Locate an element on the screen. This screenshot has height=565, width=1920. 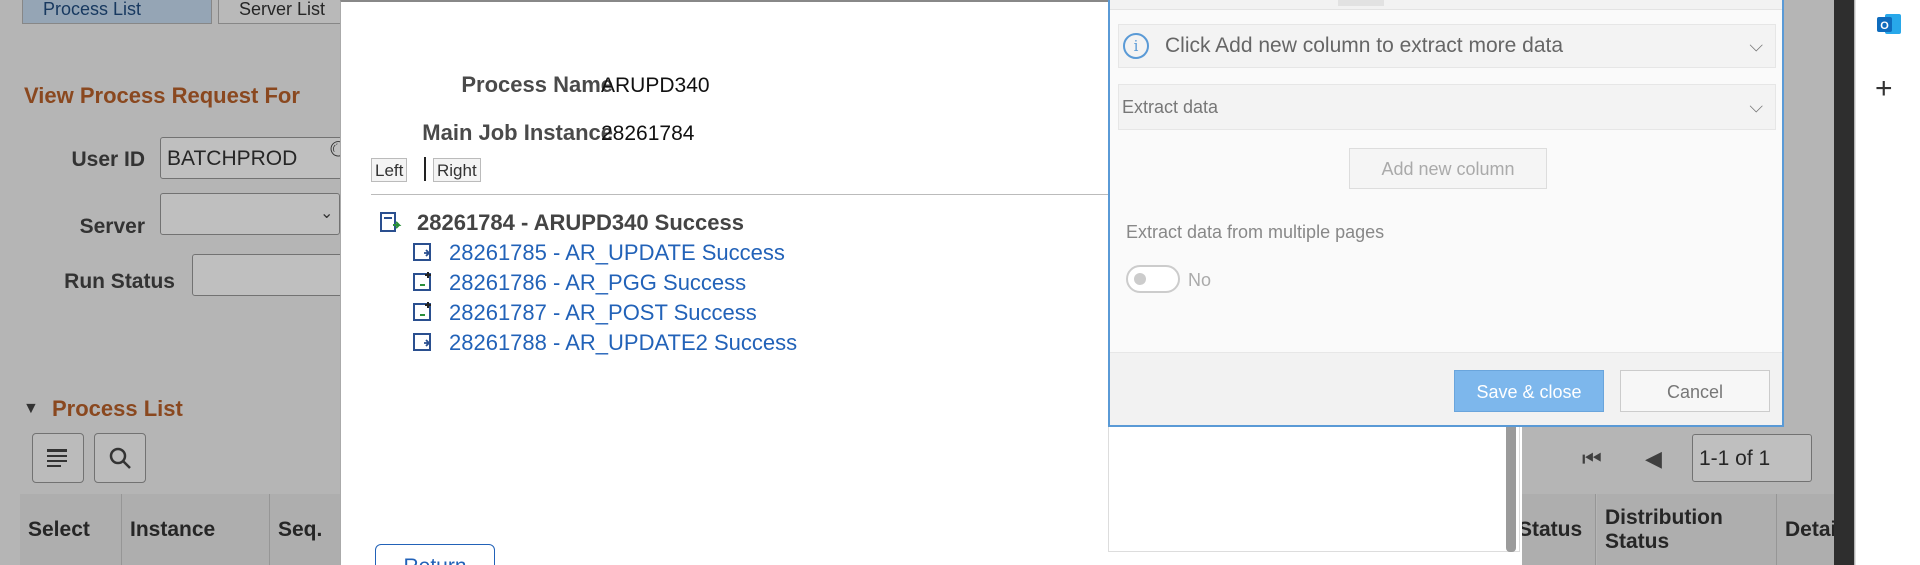
tree-item-link: 28261786 - AR_PGG Success is located at coordinates (597, 283).